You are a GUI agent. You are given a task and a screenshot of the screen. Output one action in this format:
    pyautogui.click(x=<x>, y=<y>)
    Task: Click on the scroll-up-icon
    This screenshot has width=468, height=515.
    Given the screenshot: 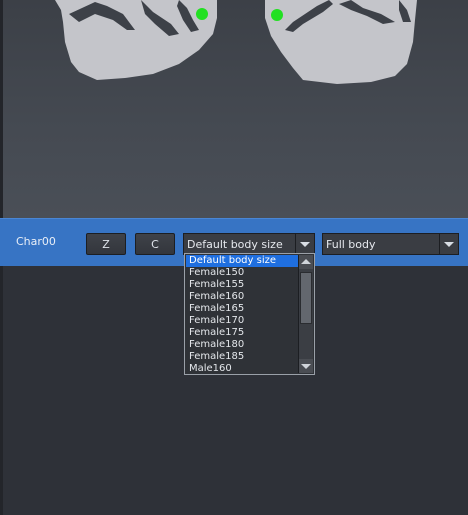 What is the action you would take?
    pyautogui.click(x=306, y=262)
    